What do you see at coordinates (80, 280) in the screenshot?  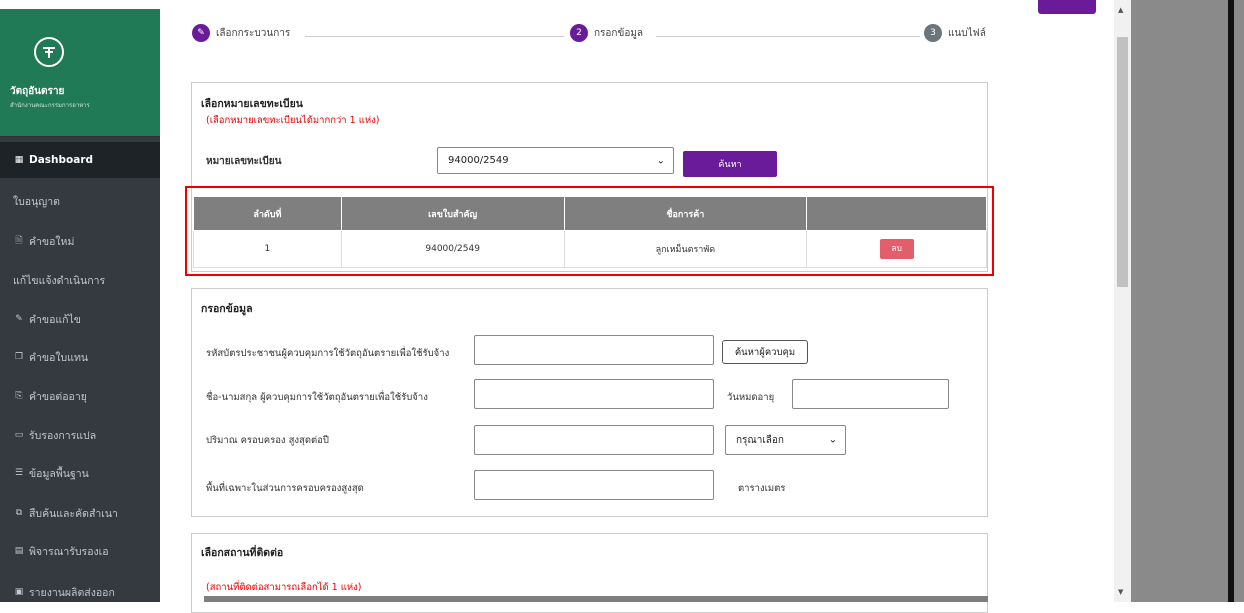 I see `sidebar-item-edit-notice: แก้ไขแจ้งดำเนินการ` at bounding box center [80, 280].